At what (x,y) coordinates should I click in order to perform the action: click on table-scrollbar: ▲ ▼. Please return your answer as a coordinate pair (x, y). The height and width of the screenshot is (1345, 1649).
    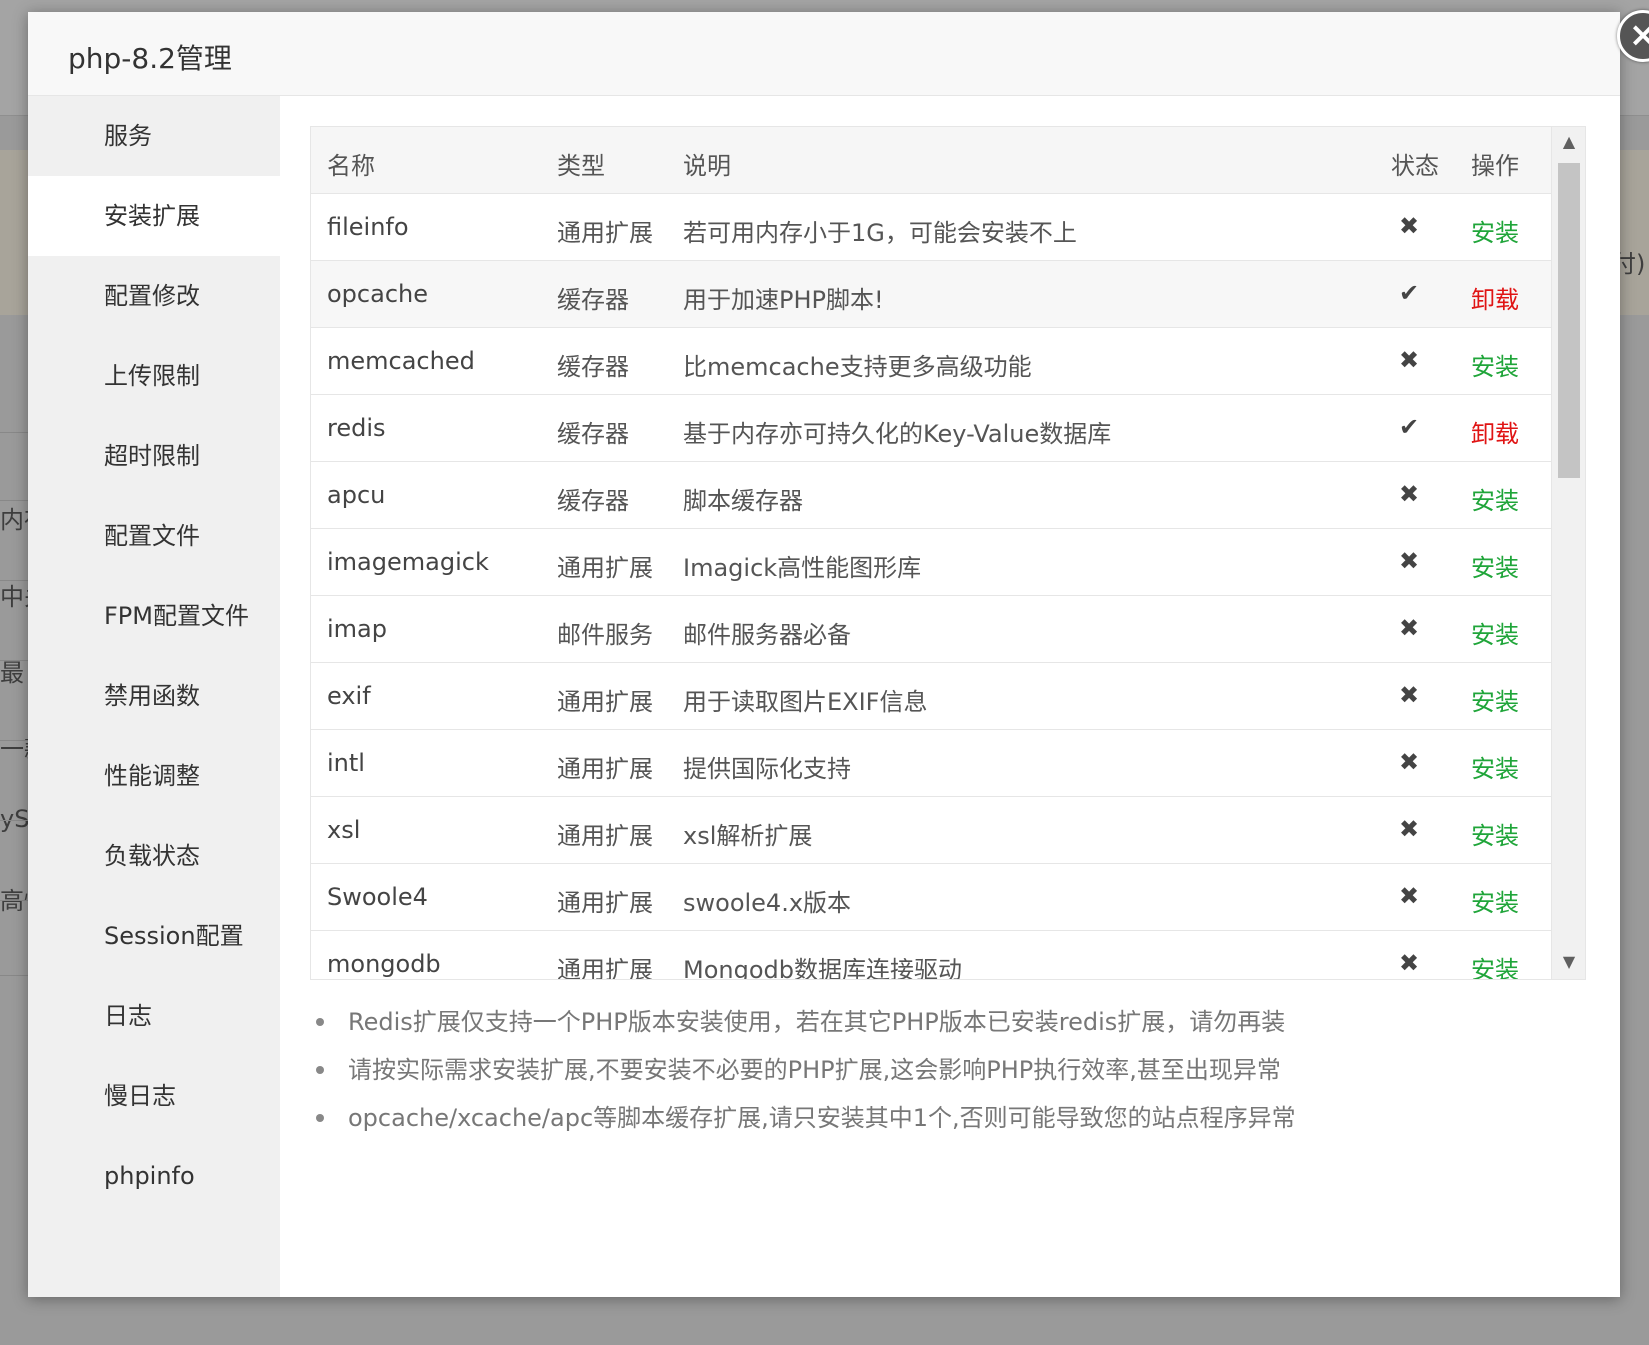
    Looking at the image, I should click on (1568, 553).